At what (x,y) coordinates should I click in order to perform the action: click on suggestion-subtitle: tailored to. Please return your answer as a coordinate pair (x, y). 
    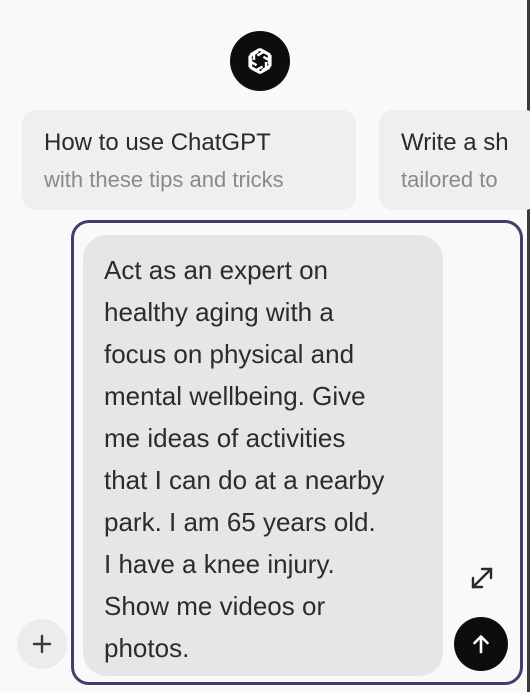
    Looking at the image, I should click on (449, 179).